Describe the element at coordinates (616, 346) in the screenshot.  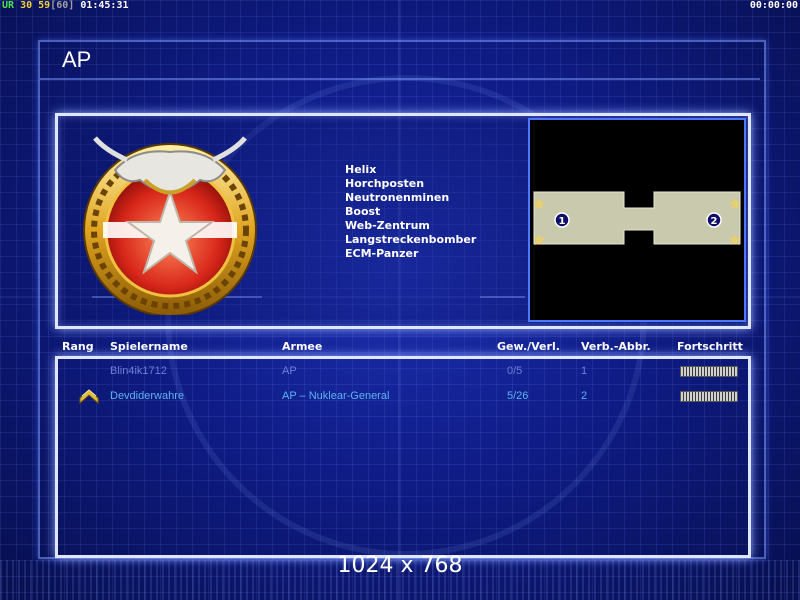
I see `column-header-disconnect: Verb.-Abbr.` at that location.